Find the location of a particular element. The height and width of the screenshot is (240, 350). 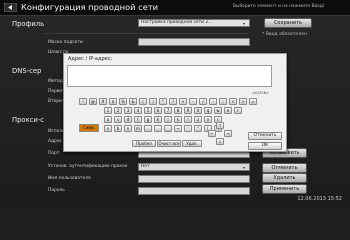

username-label: Имя пользователя is located at coordinates (69, 178).